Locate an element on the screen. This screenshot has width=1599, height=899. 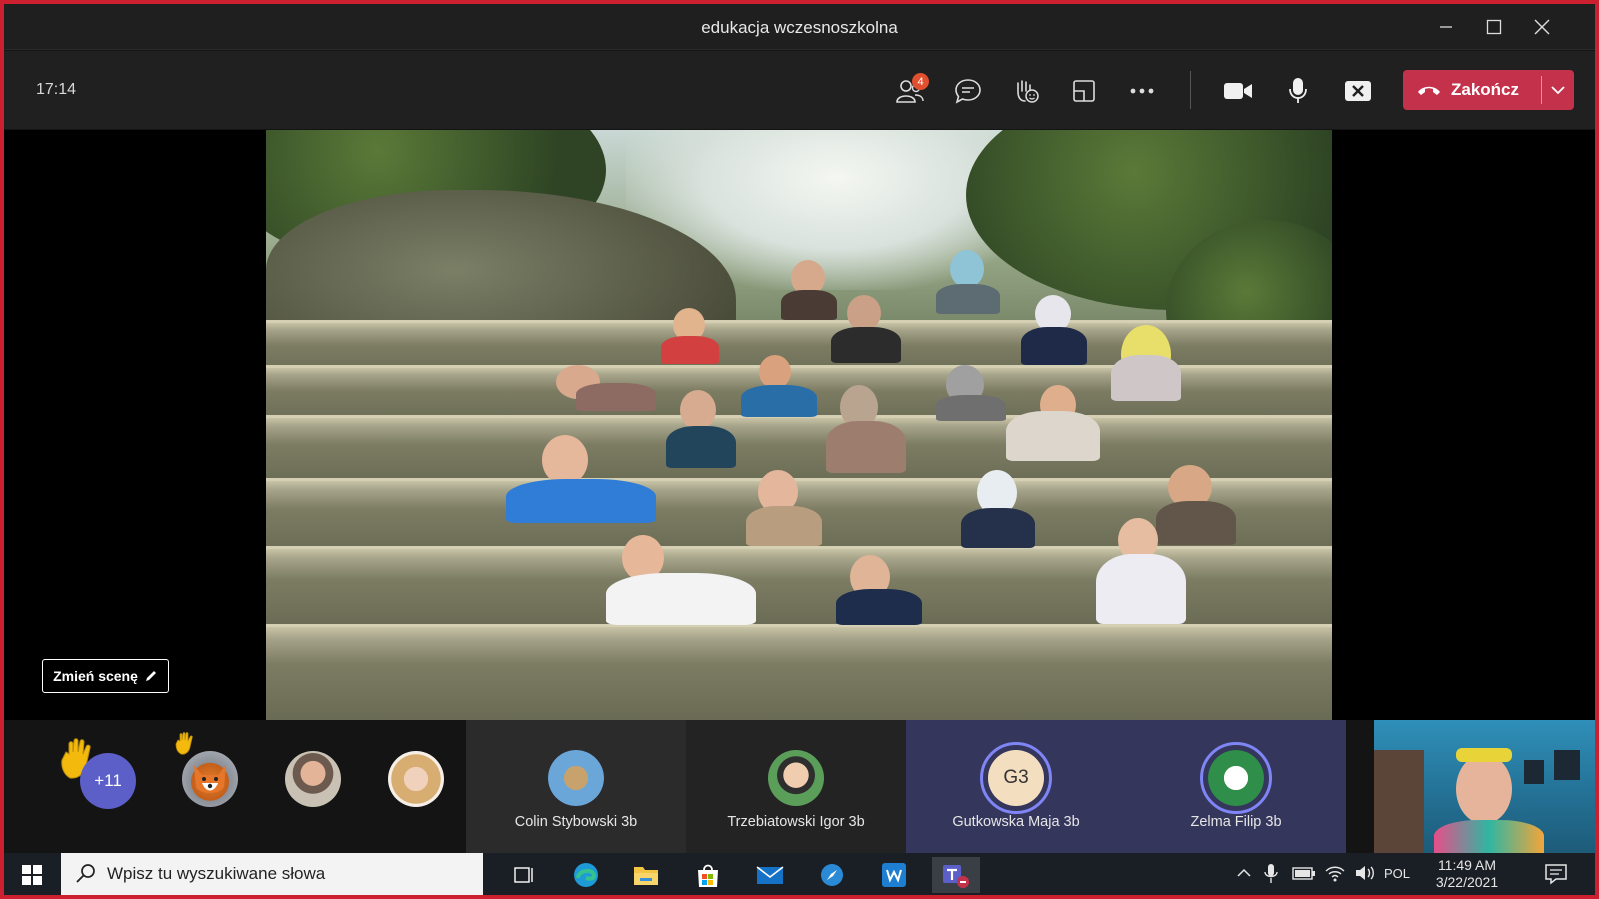
self-shirt is located at coordinates (1489, 836).